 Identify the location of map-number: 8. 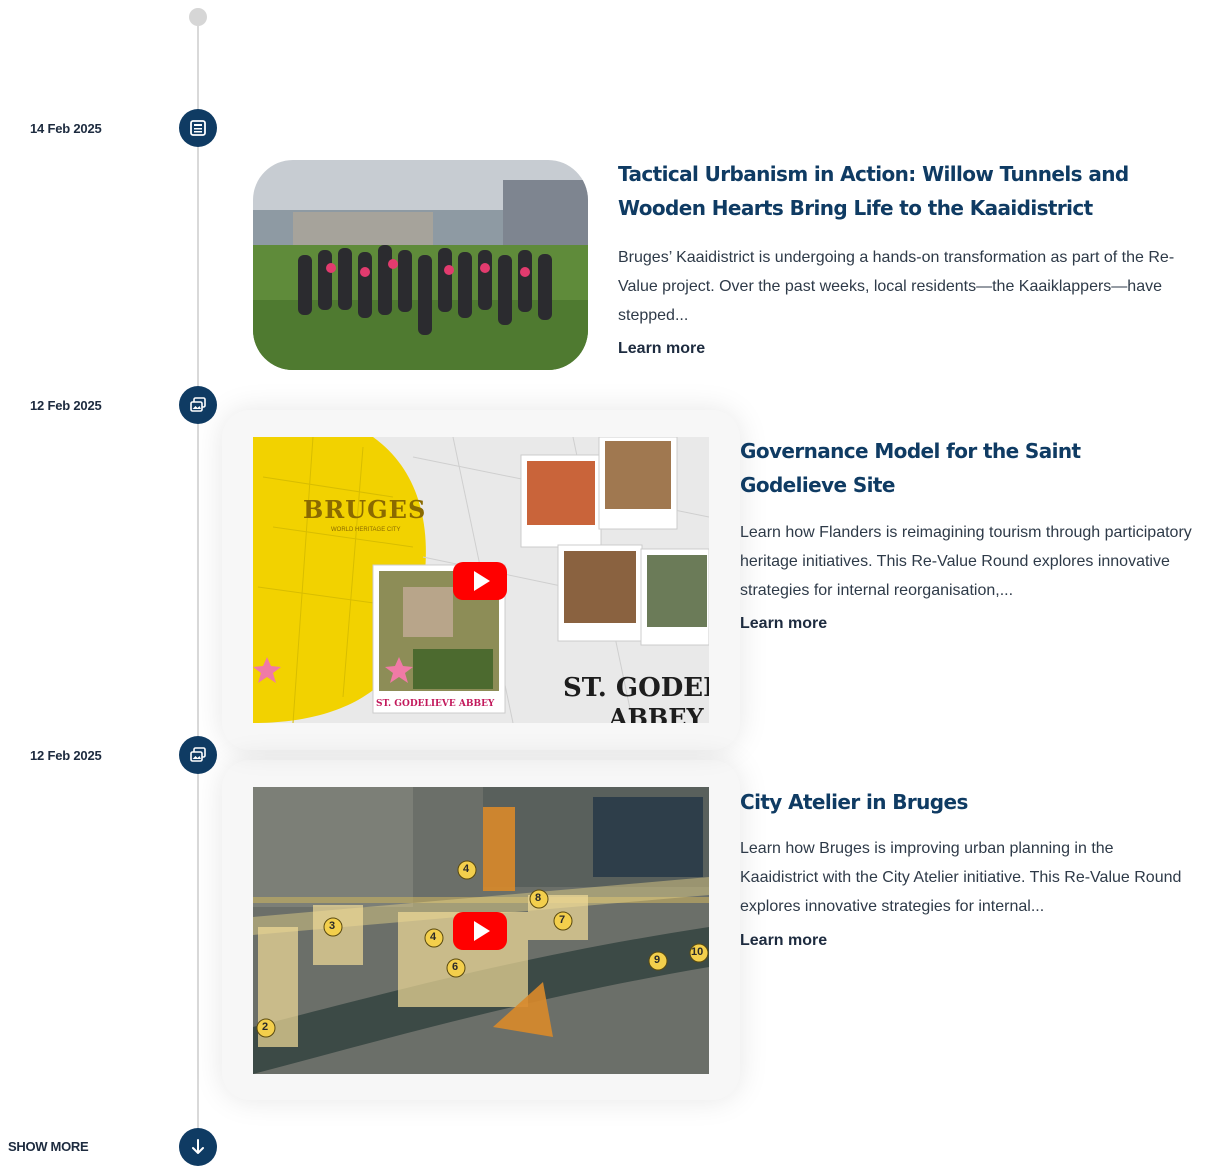
(538, 898).